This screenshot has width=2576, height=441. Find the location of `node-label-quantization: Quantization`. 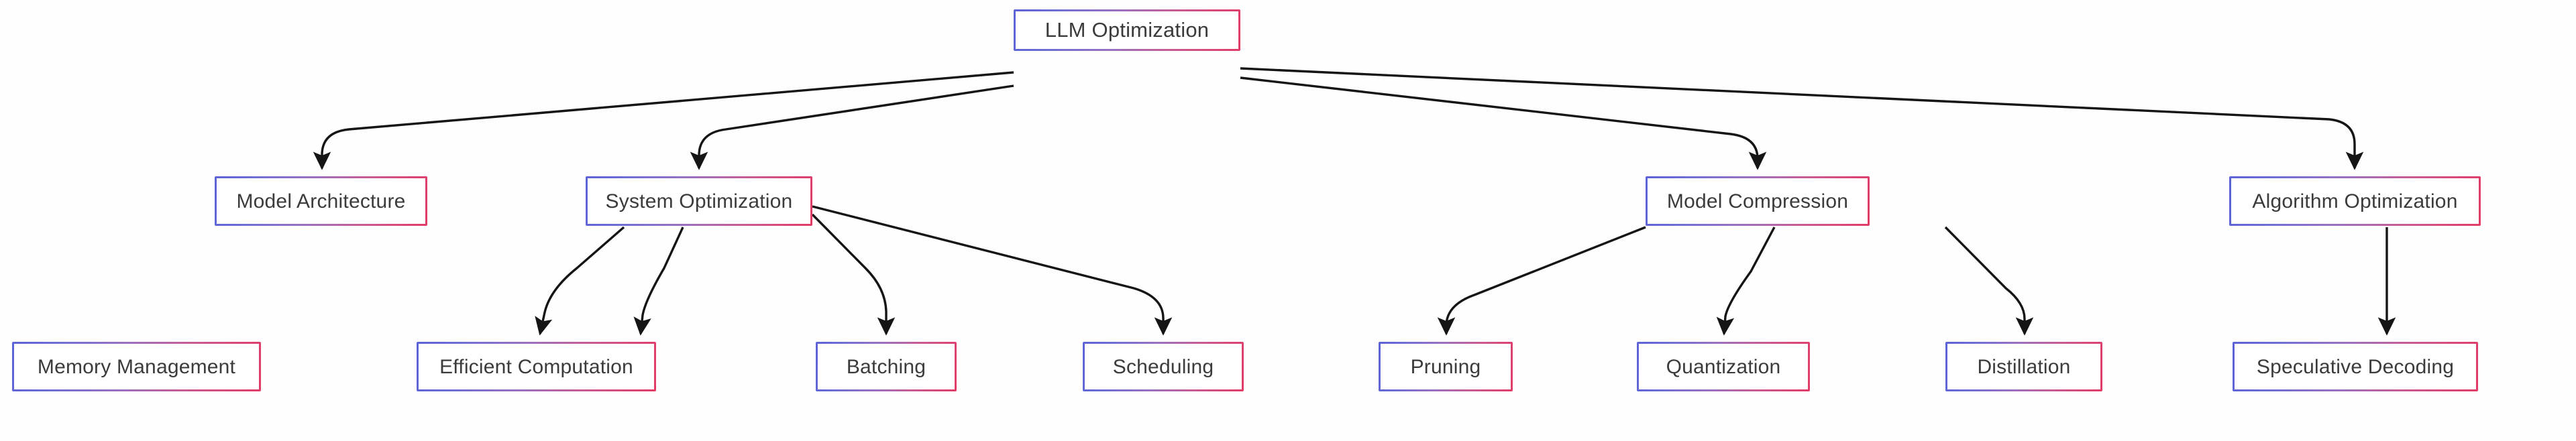

node-label-quantization: Quantization is located at coordinates (1723, 367).